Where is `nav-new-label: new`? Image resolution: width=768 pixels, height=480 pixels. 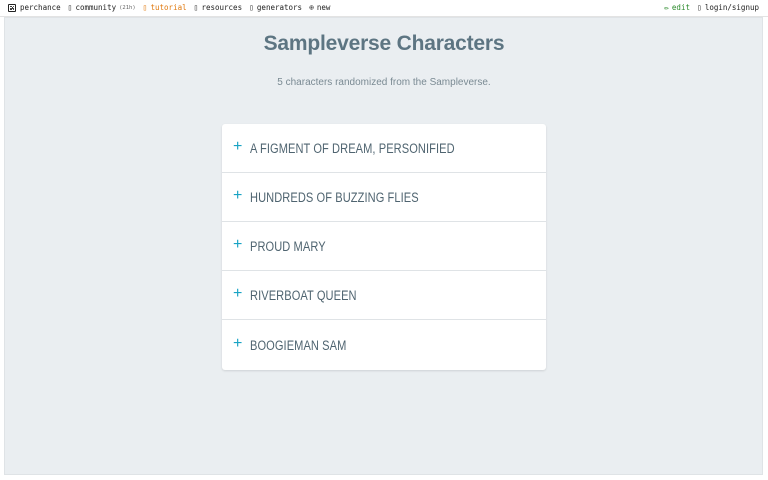 nav-new-label: new is located at coordinates (323, 7).